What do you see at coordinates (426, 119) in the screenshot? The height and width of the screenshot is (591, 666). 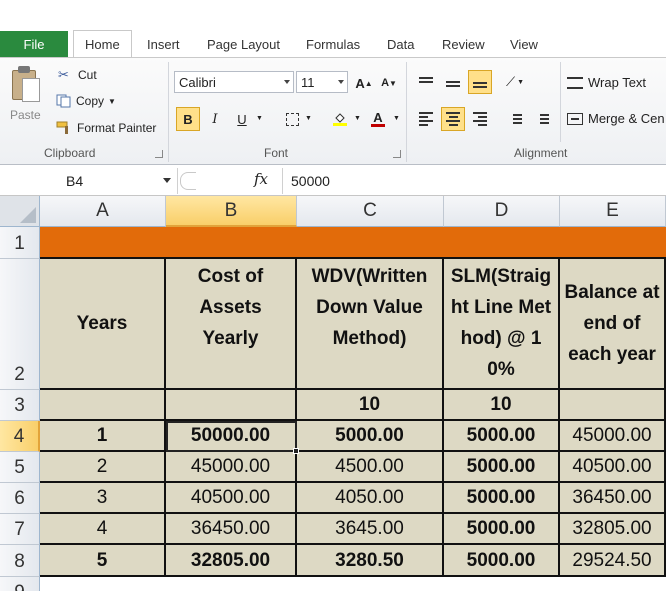 I see `align-left-button` at bounding box center [426, 119].